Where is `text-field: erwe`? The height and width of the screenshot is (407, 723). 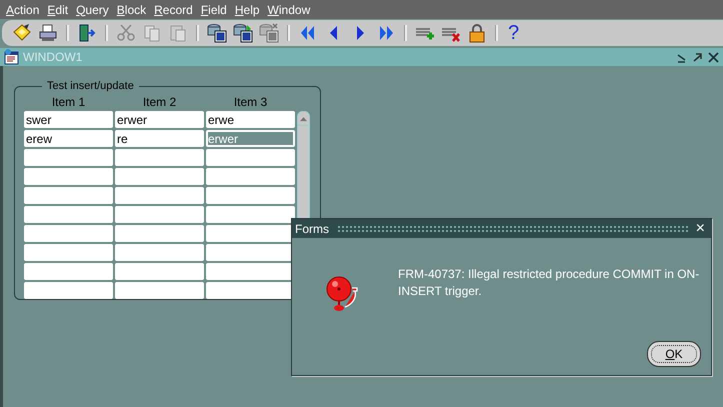 text-field: erwe is located at coordinates (250, 119).